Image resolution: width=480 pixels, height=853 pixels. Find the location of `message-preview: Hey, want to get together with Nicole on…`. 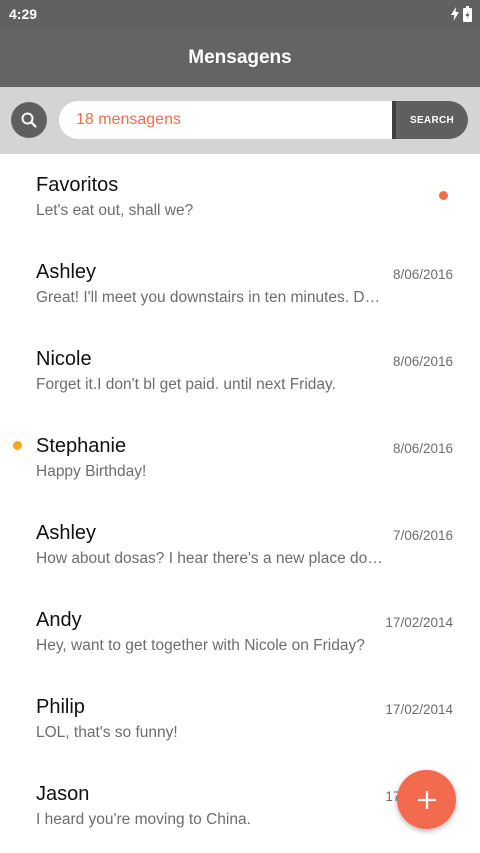

message-preview: Hey, want to get together with Nicole on… is located at coordinates (200, 645).